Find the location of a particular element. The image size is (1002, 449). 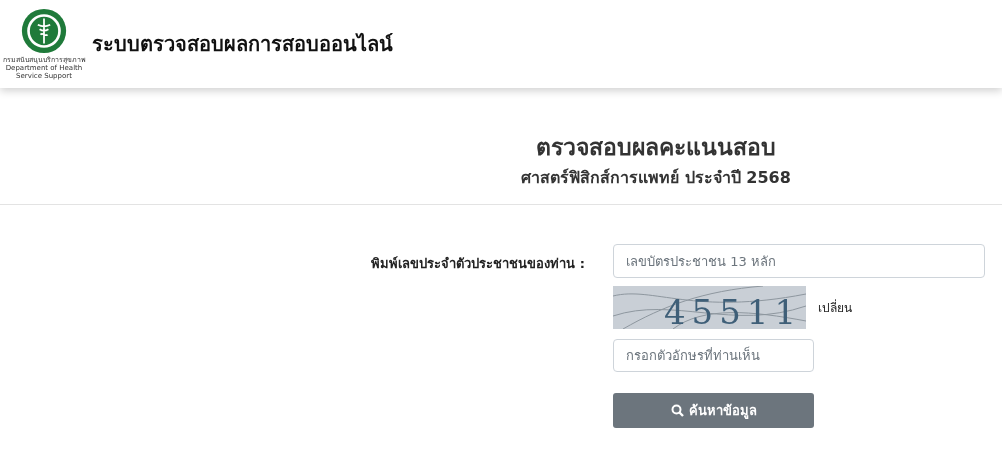

page-title: ตรวจสอบผลคะแนนสอบ is located at coordinates (656, 147).